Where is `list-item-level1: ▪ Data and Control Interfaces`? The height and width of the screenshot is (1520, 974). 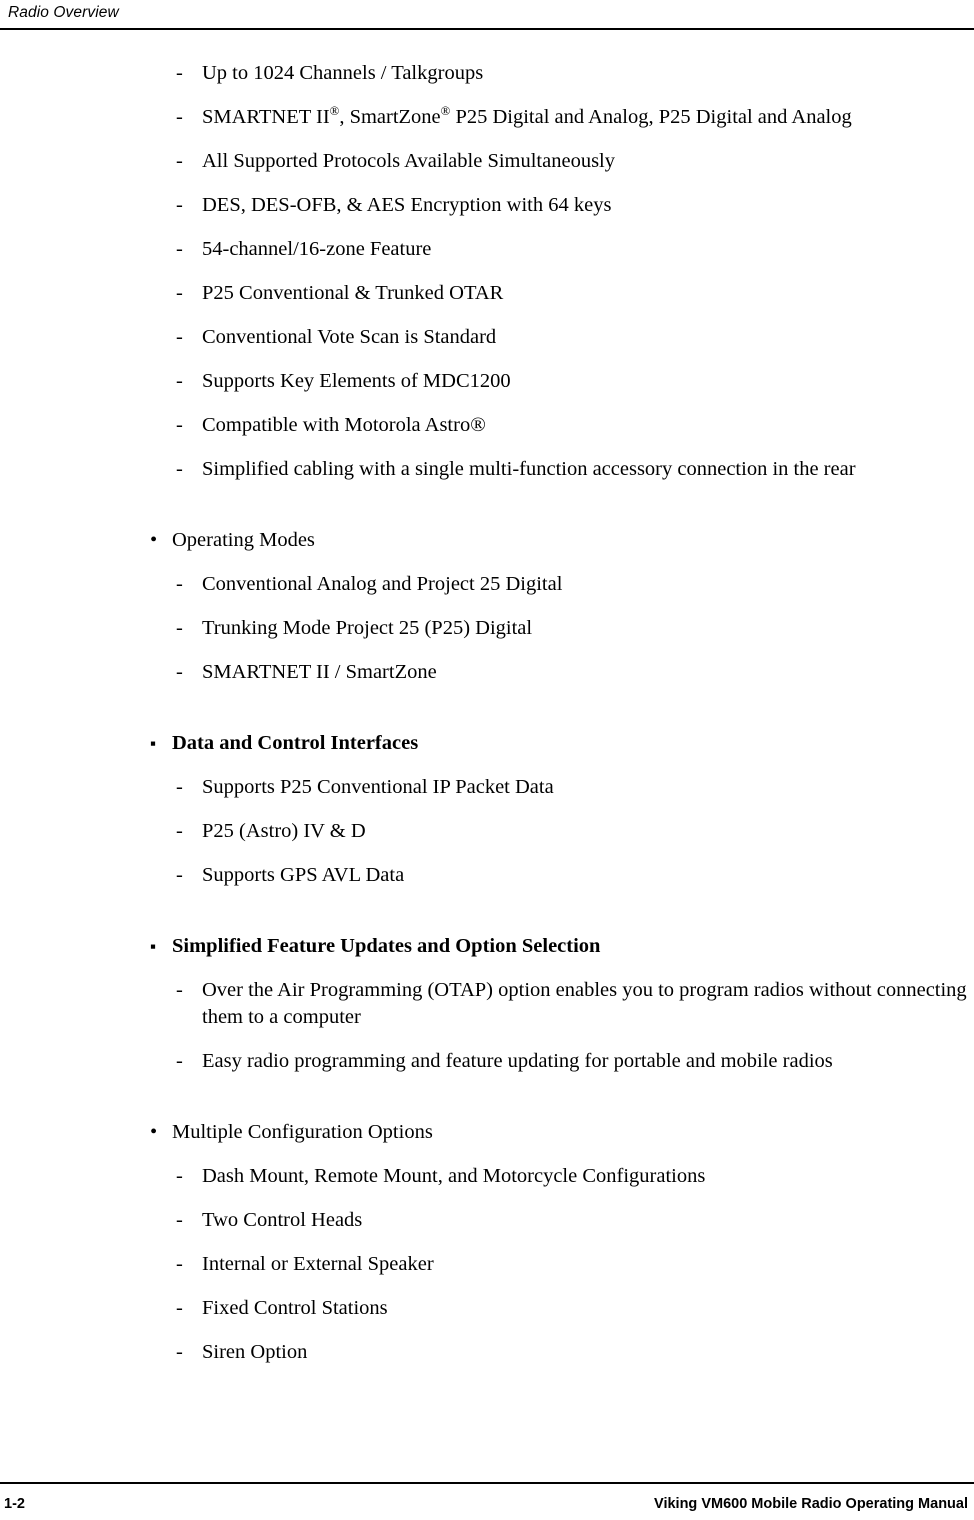 list-item-level1: ▪ Data and Control Interfaces is located at coordinates (555, 743).